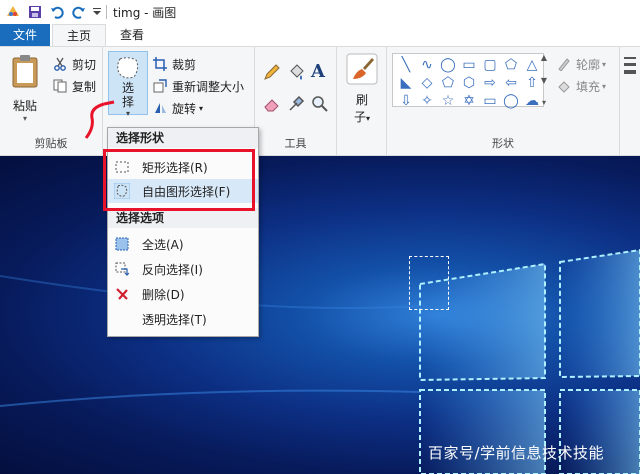  I want to click on fill-label: 填充, so click(588, 86).